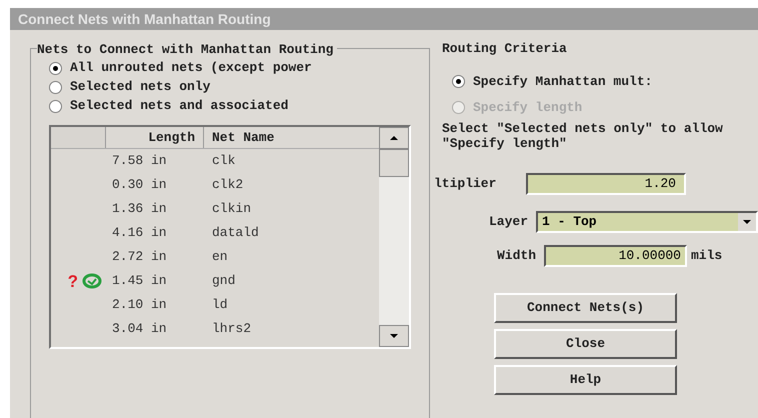  I want to click on layer-dropdown: 1 - Top, so click(647, 221).